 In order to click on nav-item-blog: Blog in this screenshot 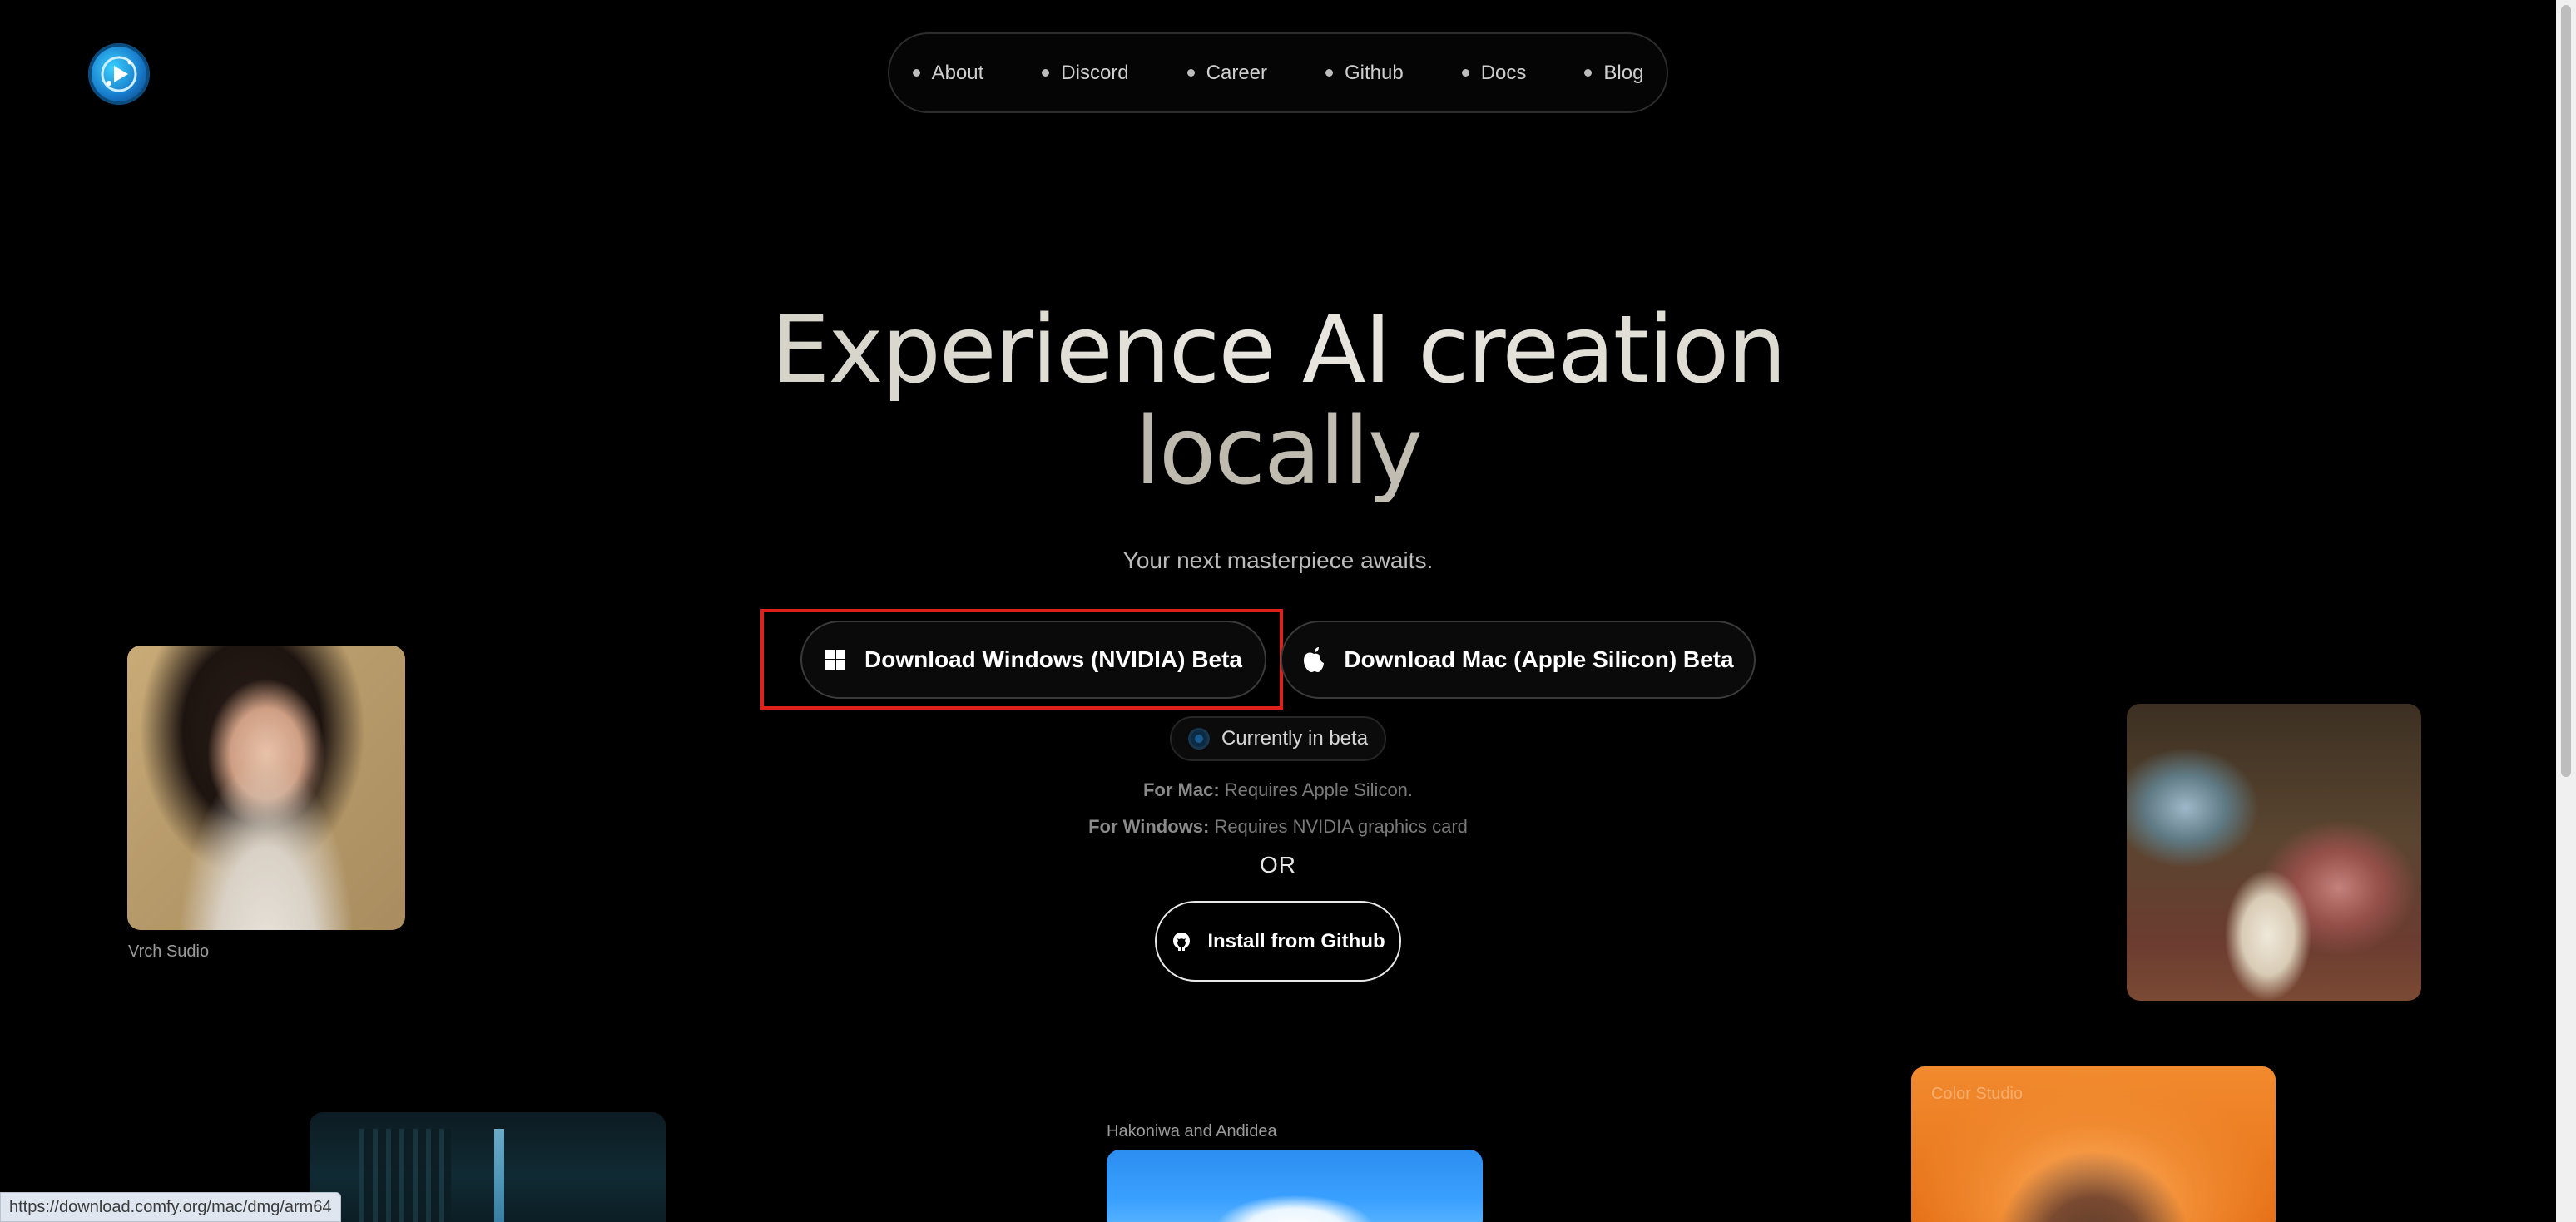, I will do `click(1613, 73)`.